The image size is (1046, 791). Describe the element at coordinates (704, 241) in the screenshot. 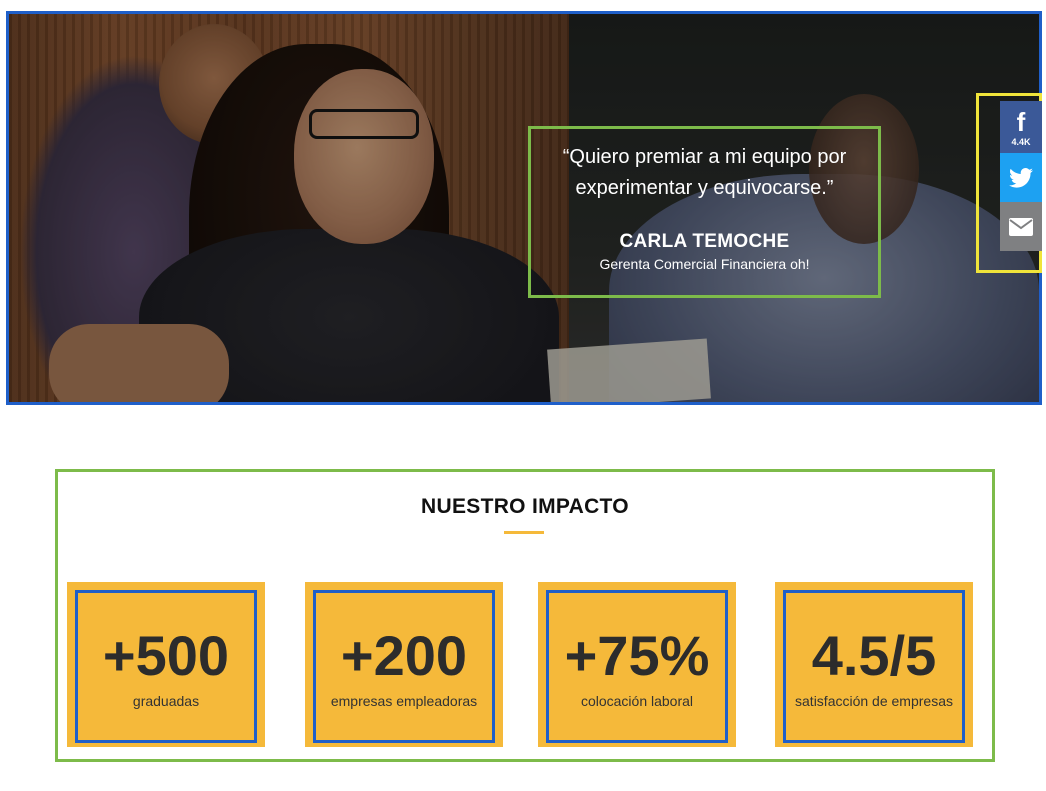

I see `quote-author-name: CARLA TEMOCHE` at that location.